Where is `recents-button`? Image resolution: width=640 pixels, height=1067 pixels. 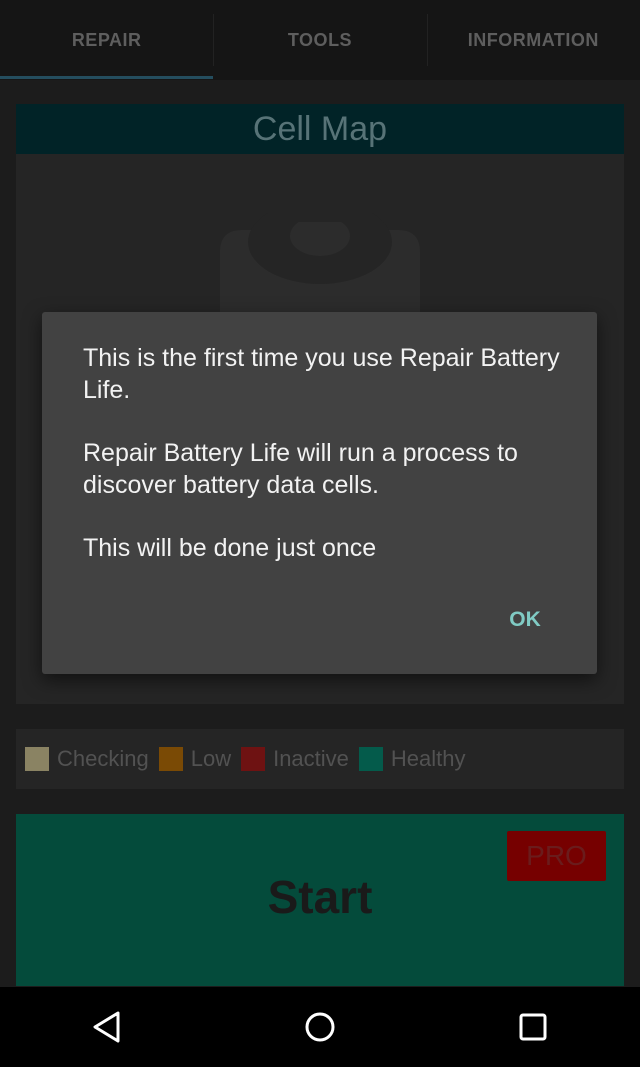 recents-button is located at coordinates (533, 1027).